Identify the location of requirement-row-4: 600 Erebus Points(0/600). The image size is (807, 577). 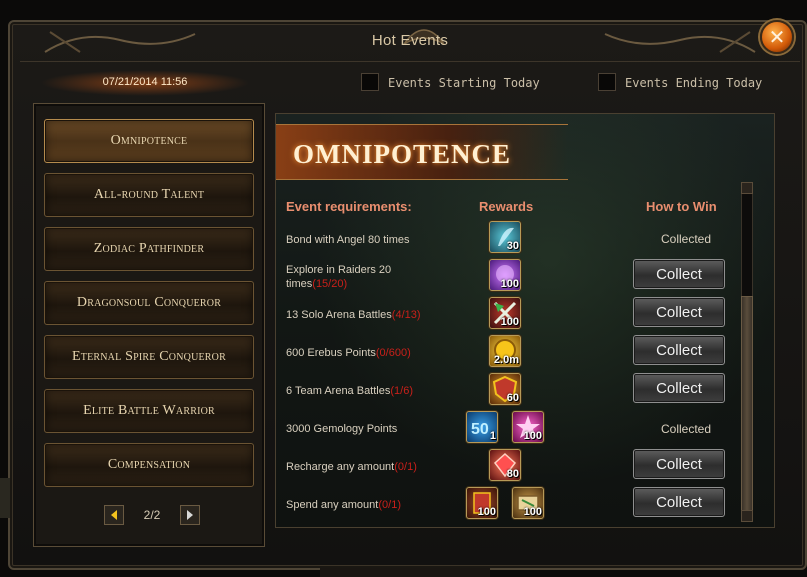
(381, 353).